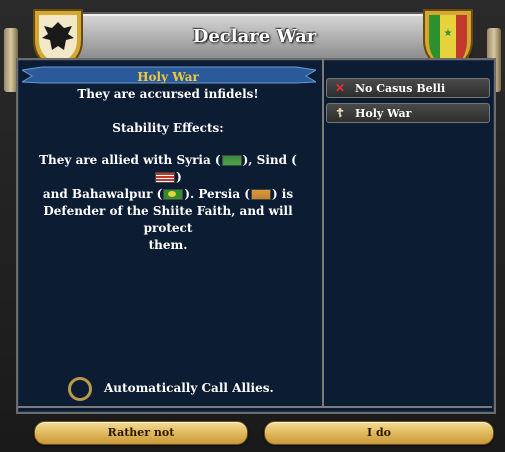 Image resolution: width=505 pixels, height=452 pixels. I want to click on casus-belli-description: They are accursed infidels!, so click(168, 94).